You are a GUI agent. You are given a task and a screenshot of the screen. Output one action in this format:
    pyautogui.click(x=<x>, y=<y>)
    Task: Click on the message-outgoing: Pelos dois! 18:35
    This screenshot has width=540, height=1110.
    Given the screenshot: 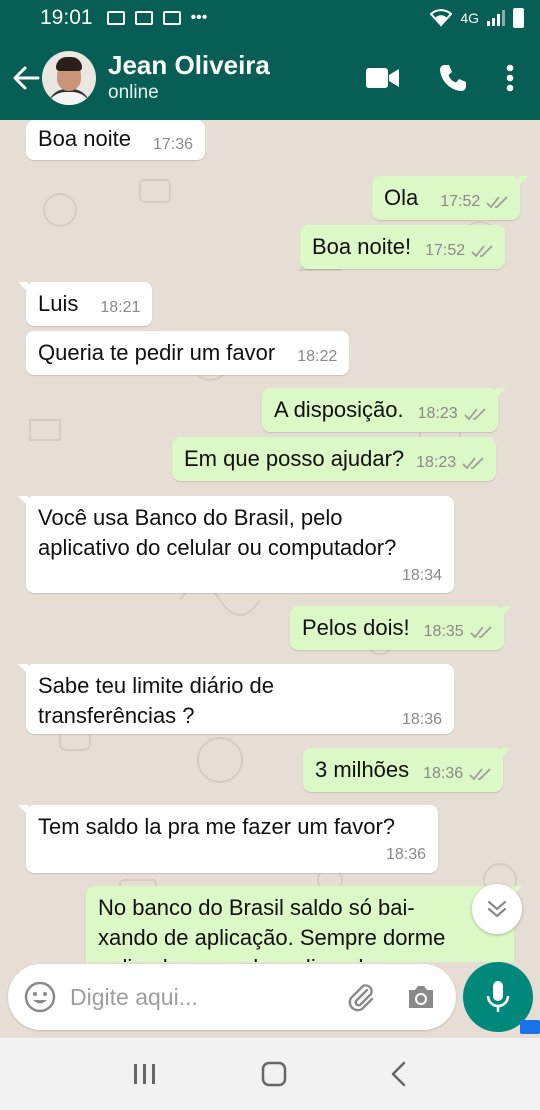 What is the action you would take?
    pyautogui.click(x=401, y=628)
    